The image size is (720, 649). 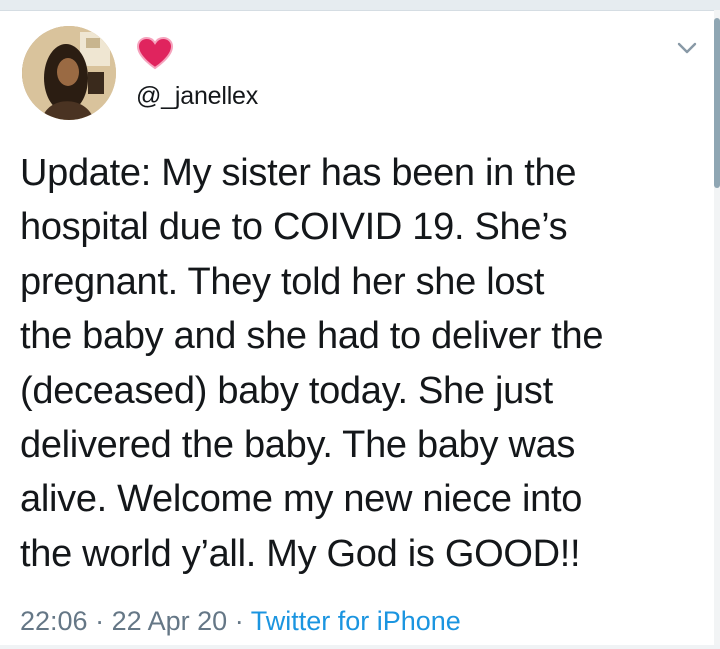 What do you see at coordinates (312, 336) in the screenshot?
I see `tweet-text-line: the baby and she had to deliver the` at bounding box center [312, 336].